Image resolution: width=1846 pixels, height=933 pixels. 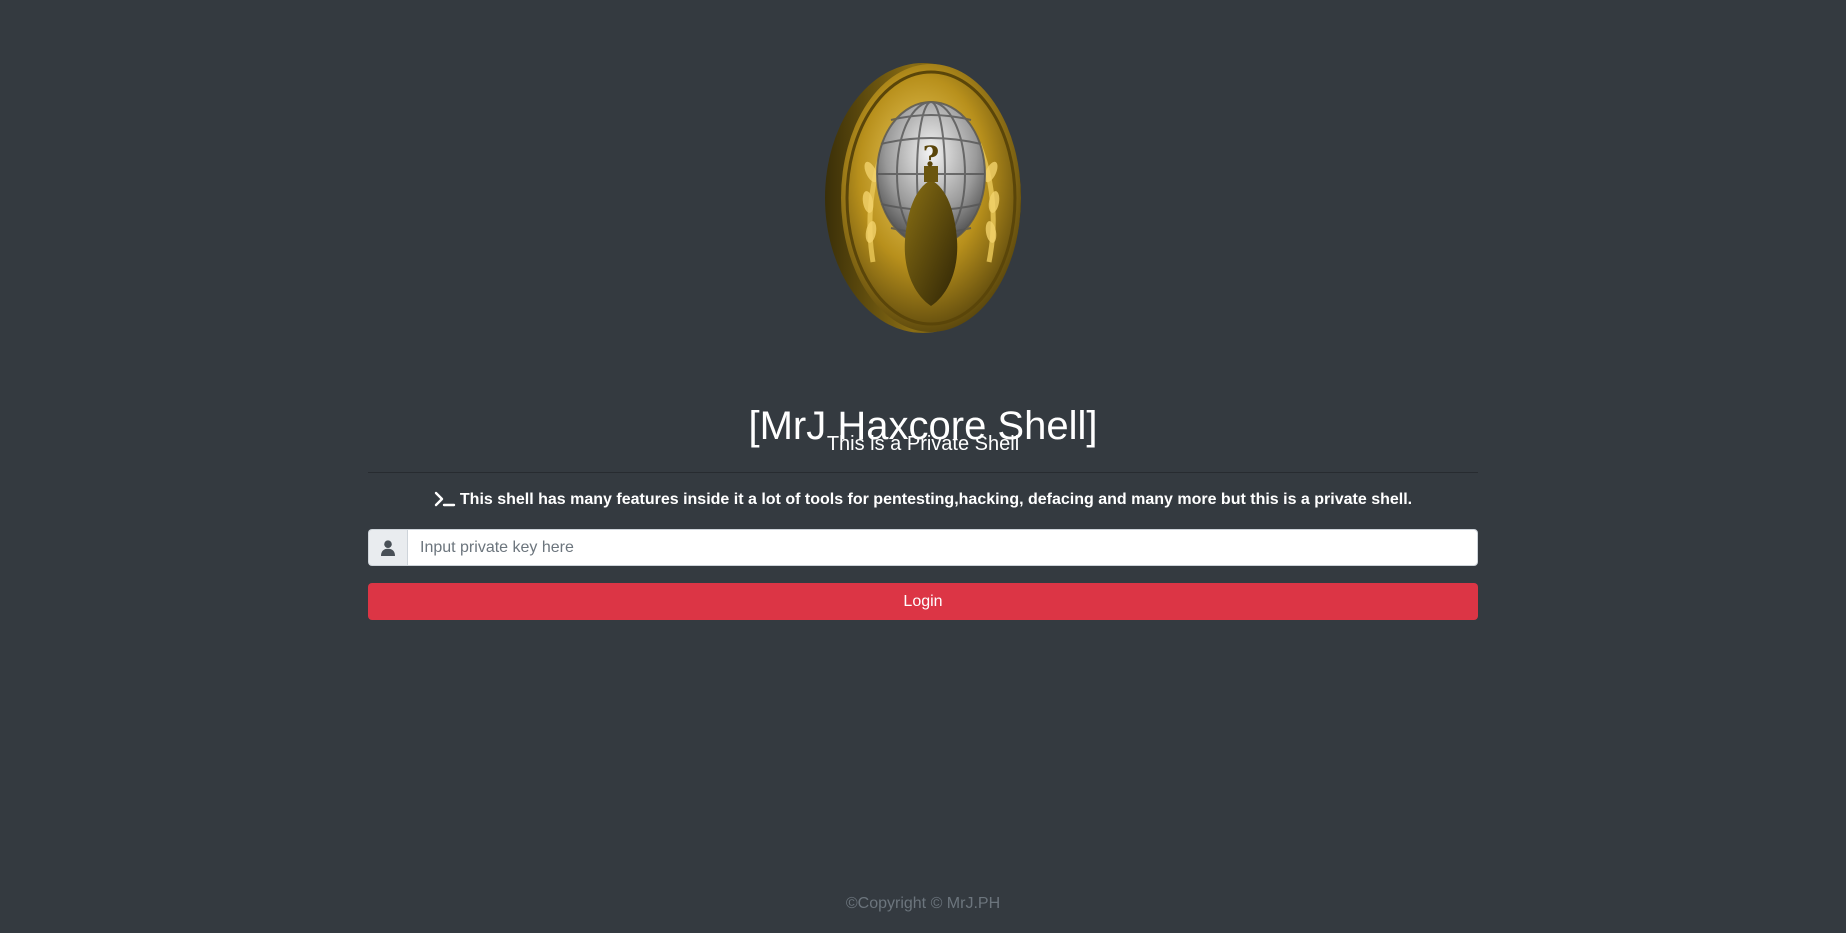 I want to click on page-subtitle: This is a Private Shell, so click(x=923, y=444).